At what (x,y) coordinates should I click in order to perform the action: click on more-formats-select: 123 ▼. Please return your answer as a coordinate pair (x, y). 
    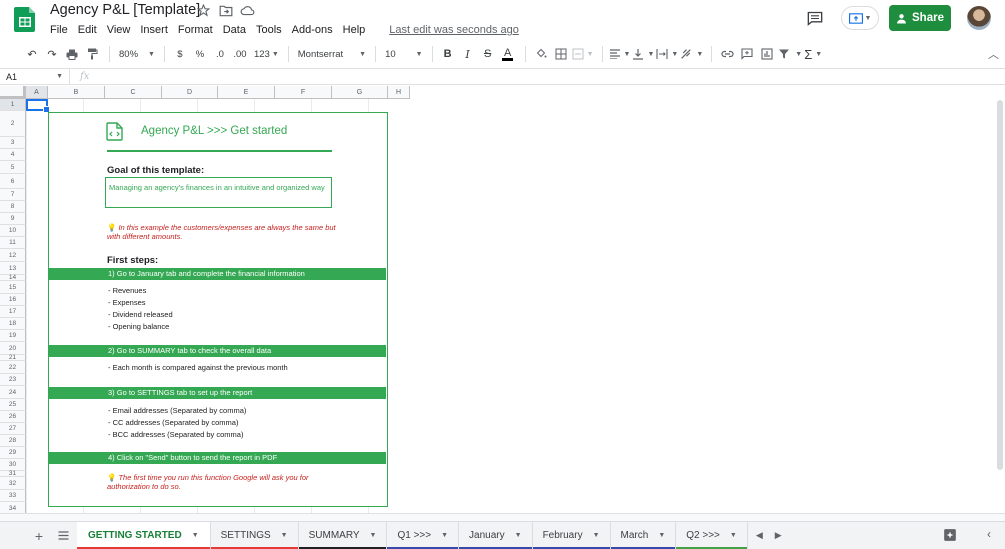
    Looking at the image, I should click on (266, 54).